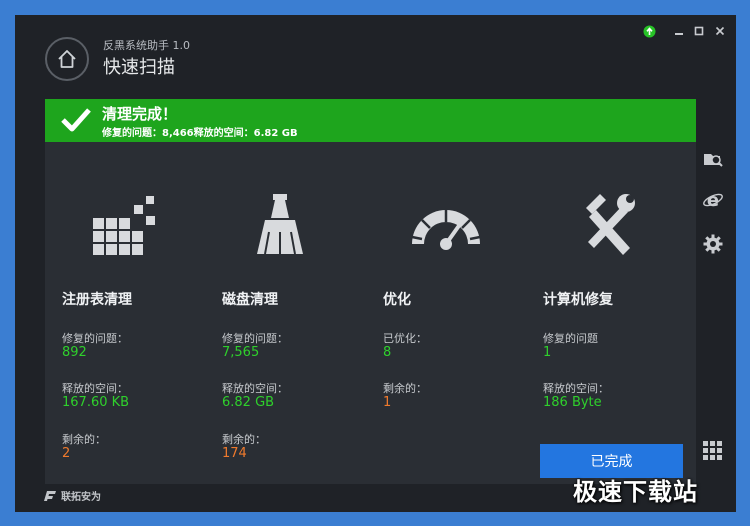 The image size is (750, 526). What do you see at coordinates (125, 313) in the screenshot?
I see `registry-cleanup-column: 注册表清理 修复的问题： 892 释放的空间： 167.60 KB 剩余的： 2` at bounding box center [125, 313].